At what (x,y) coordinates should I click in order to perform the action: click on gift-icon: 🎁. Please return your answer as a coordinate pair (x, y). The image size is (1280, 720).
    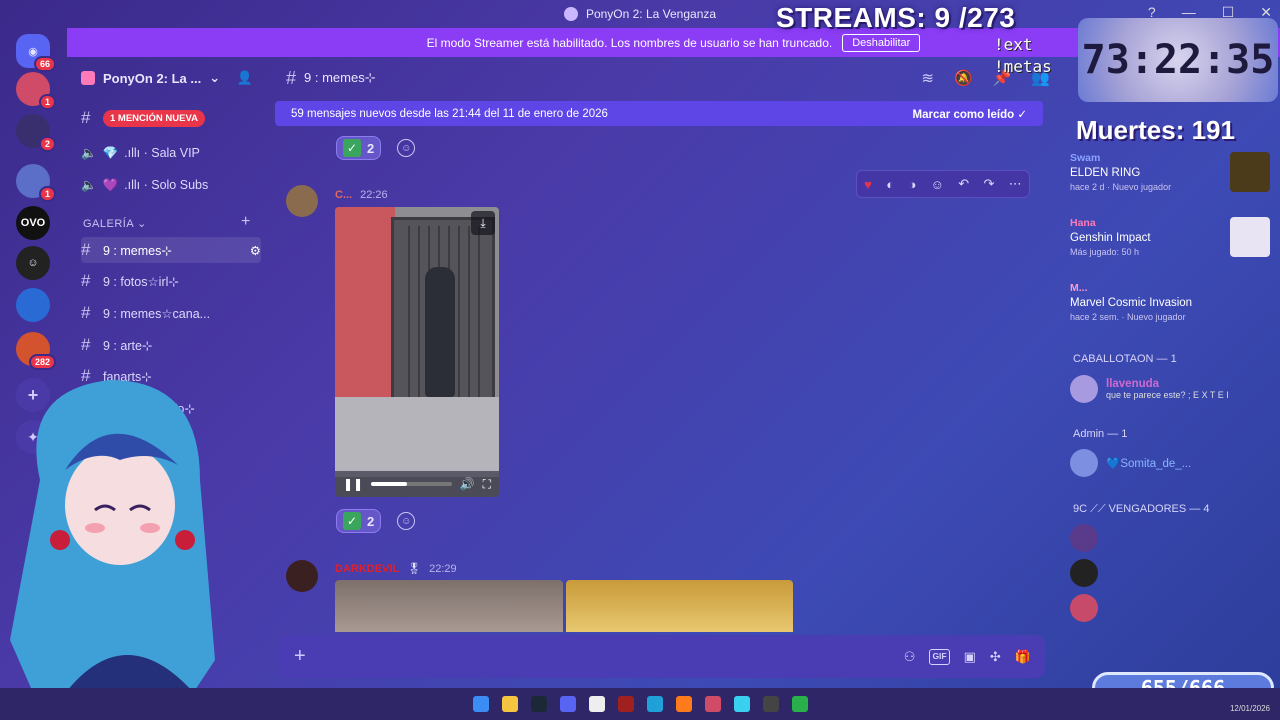
    Looking at the image, I should click on (1023, 657).